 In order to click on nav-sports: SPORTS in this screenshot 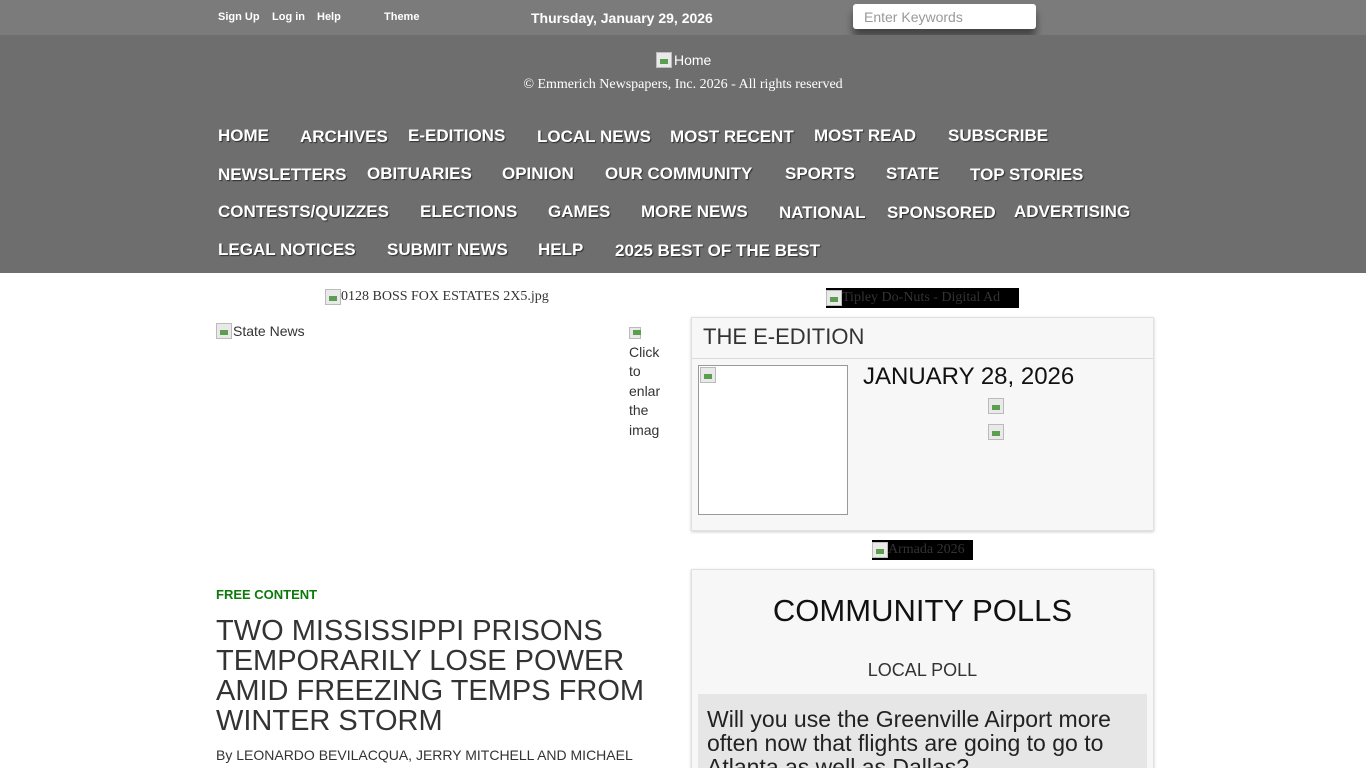, I will do `click(820, 174)`.